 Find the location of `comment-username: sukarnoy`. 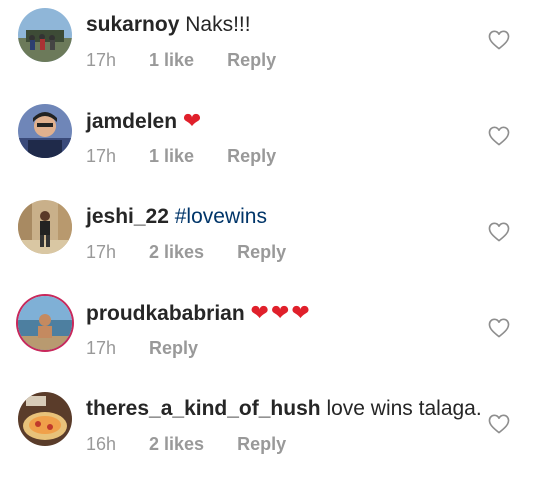

comment-username: sukarnoy is located at coordinates (132, 24).